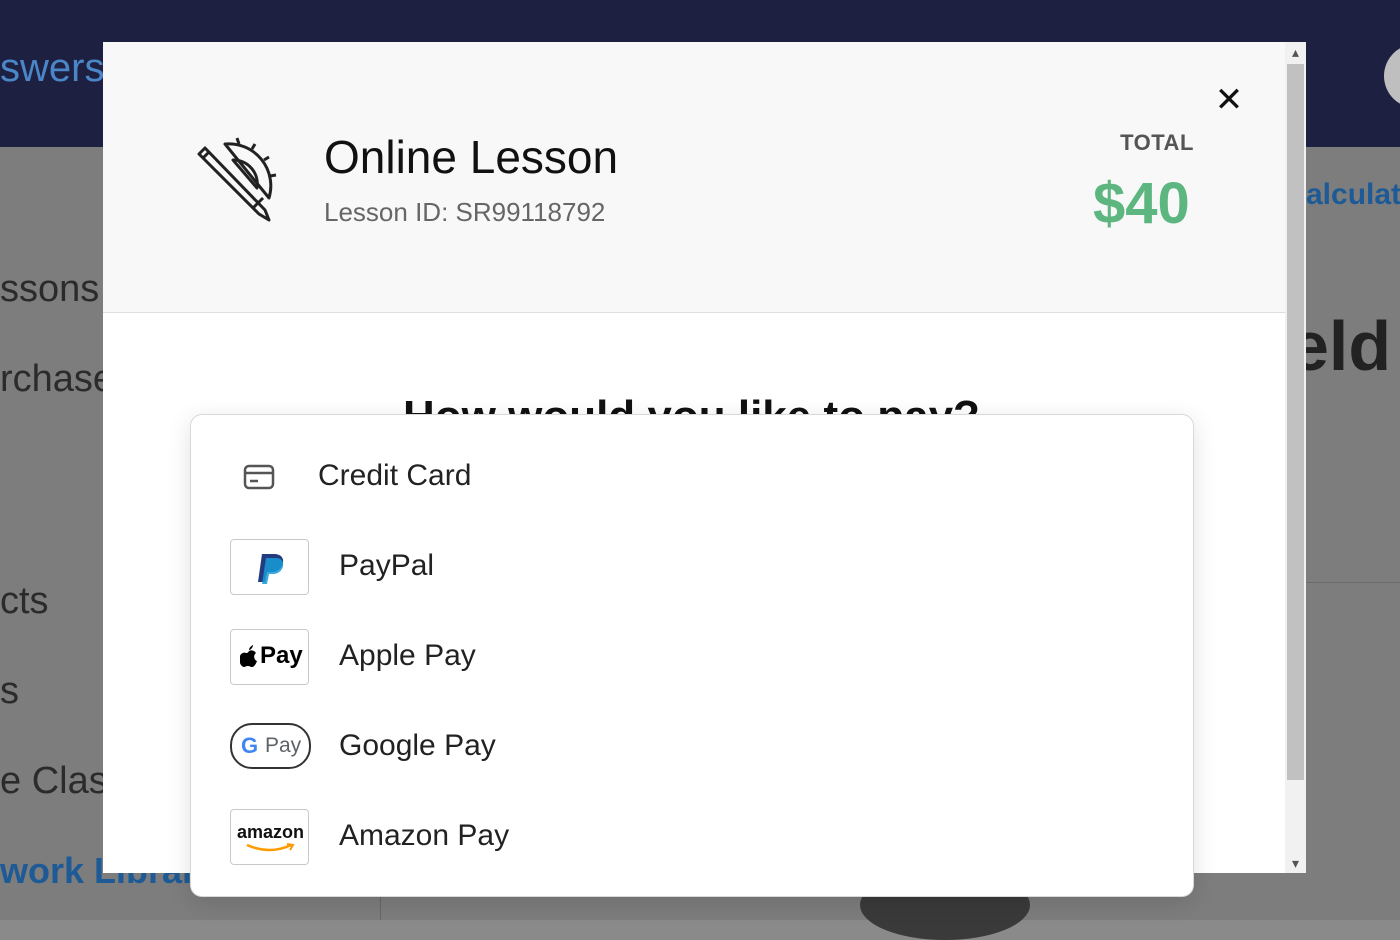  I want to click on amazon-logo-text: amazon, so click(271, 832).